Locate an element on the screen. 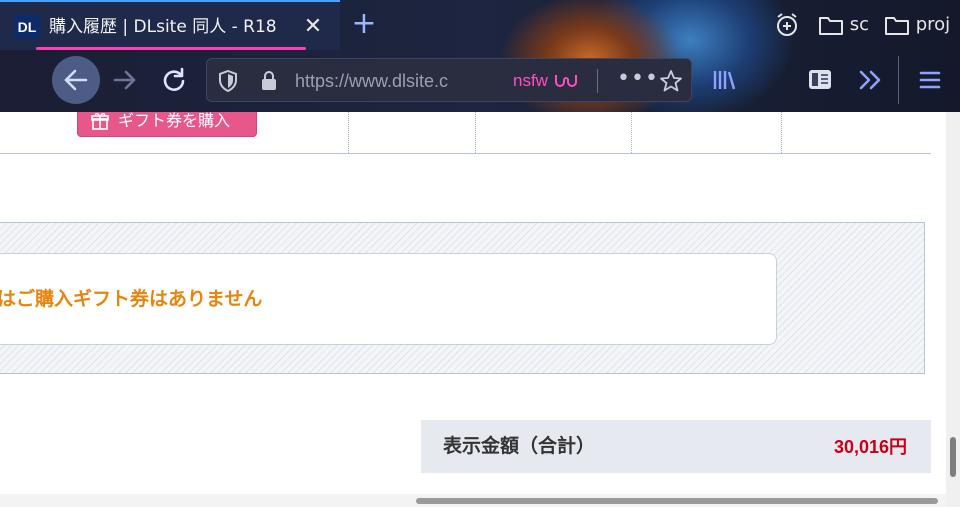 This screenshot has height=507, width=960. no-gift-cards-message: ではご購入ギフト券はありません is located at coordinates (131, 299).